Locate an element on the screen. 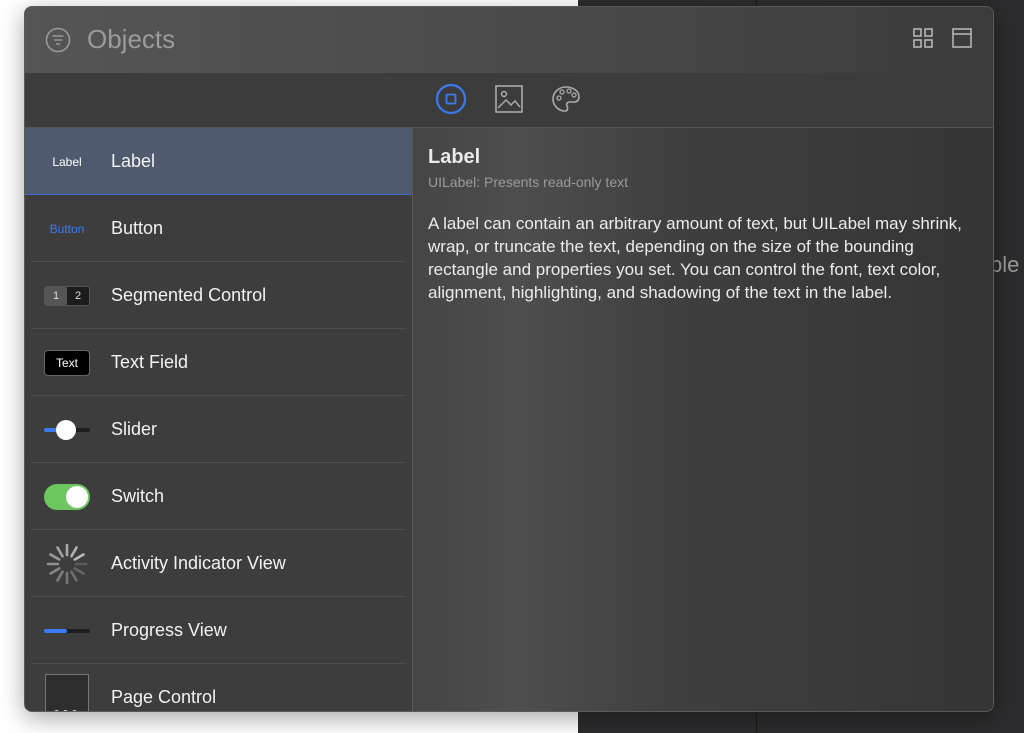 The height and width of the screenshot is (733, 1024). activity-indicator-thumbnail-icon is located at coordinates (67, 564).